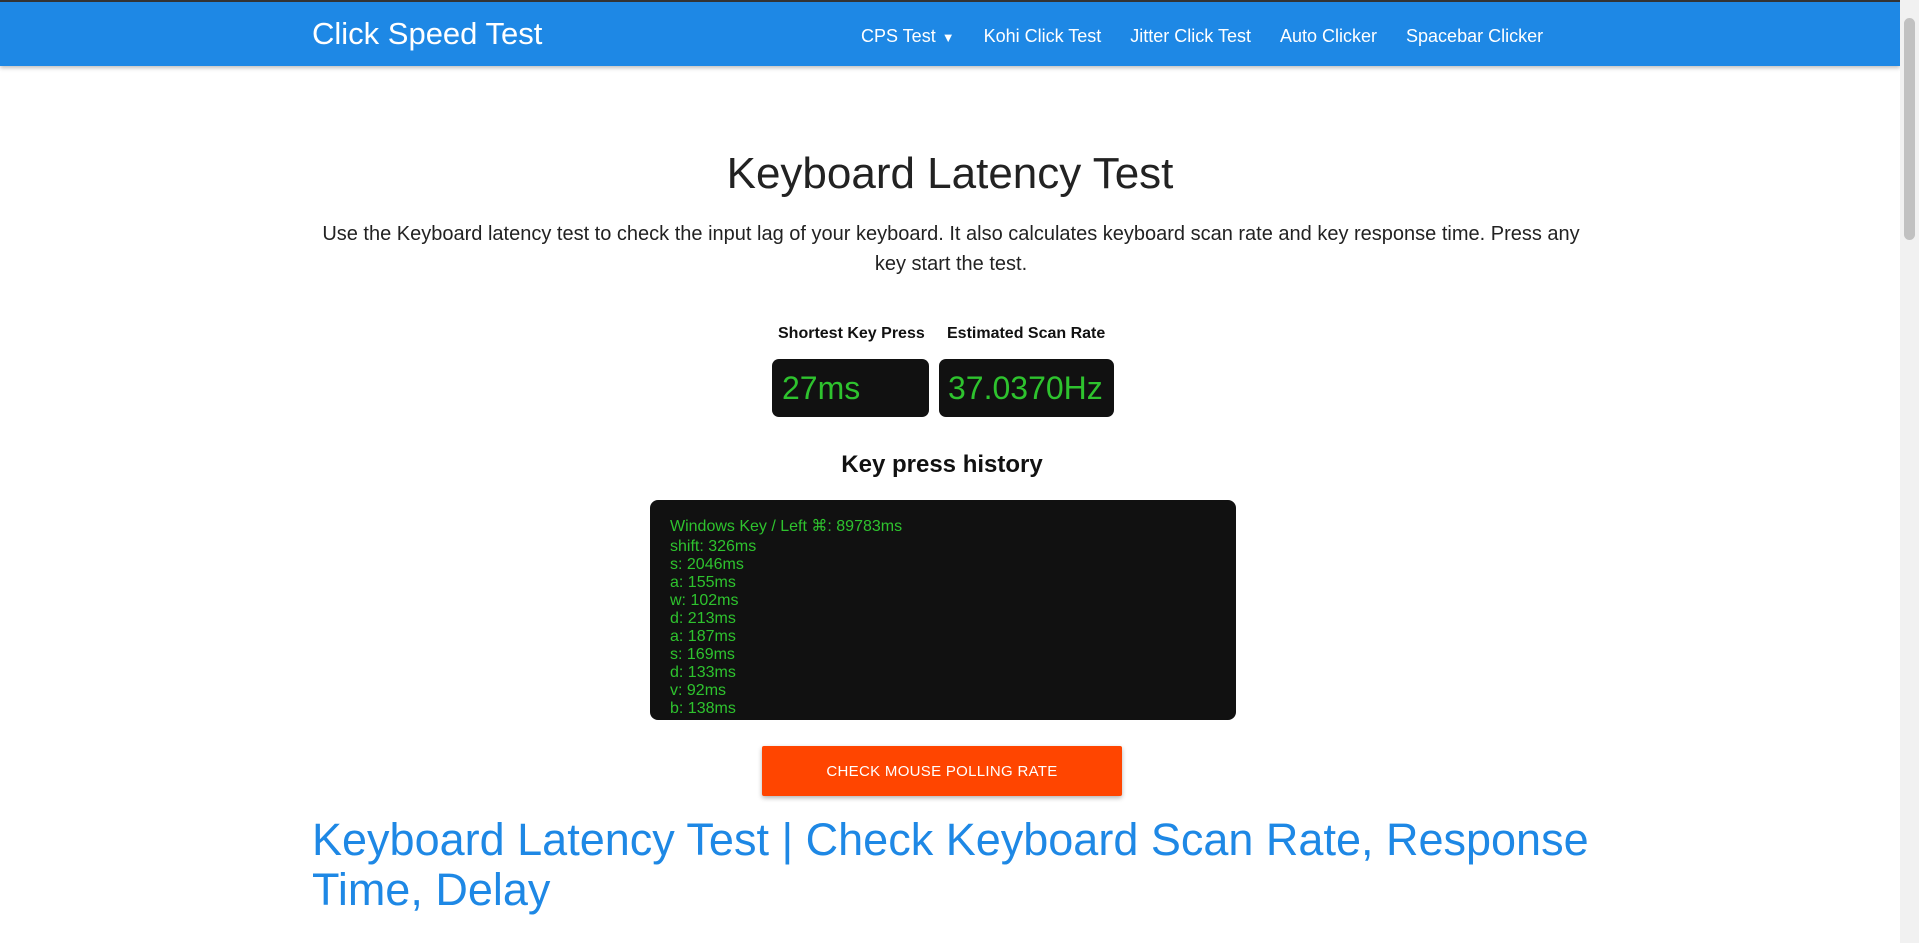 This screenshot has width=1919, height=943. What do you see at coordinates (1328, 37) in the screenshot?
I see `nav-auto-clicker: Auto Clicker` at bounding box center [1328, 37].